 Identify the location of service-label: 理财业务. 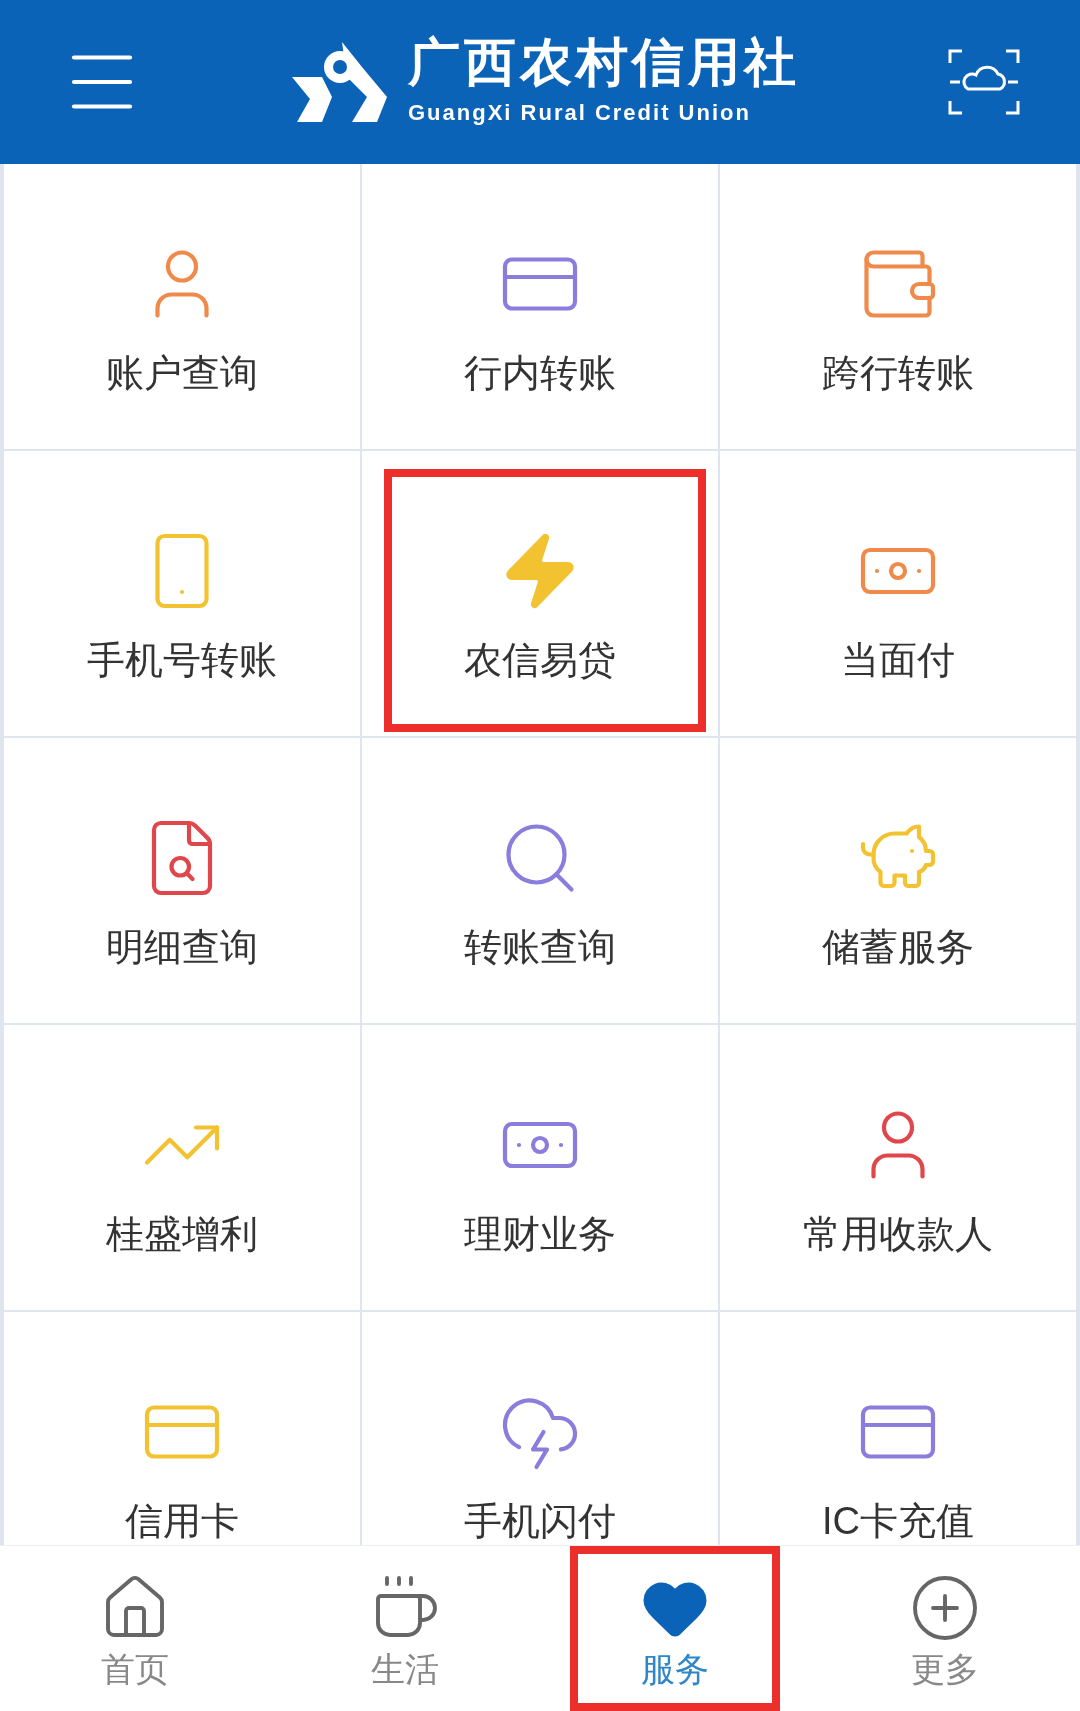
(540, 1234).